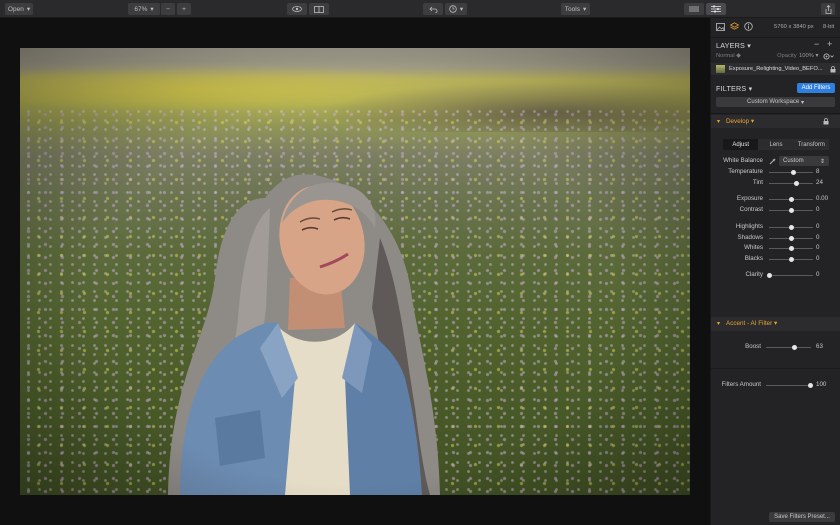 This screenshot has height=525, width=840. Describe the element at coordinates (741, 144) in the screenshot. I see `tab-adjust: Adjust` at that location.